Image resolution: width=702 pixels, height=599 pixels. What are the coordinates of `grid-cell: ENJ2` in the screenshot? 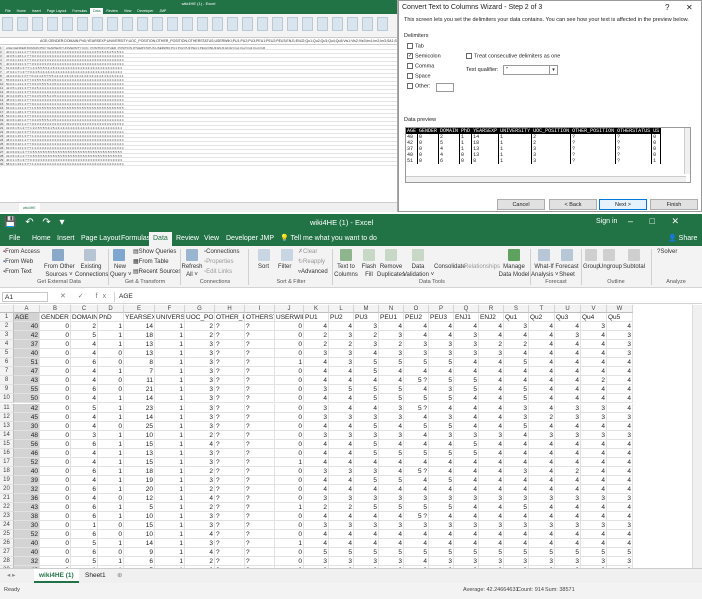 It's located at (491, 318).